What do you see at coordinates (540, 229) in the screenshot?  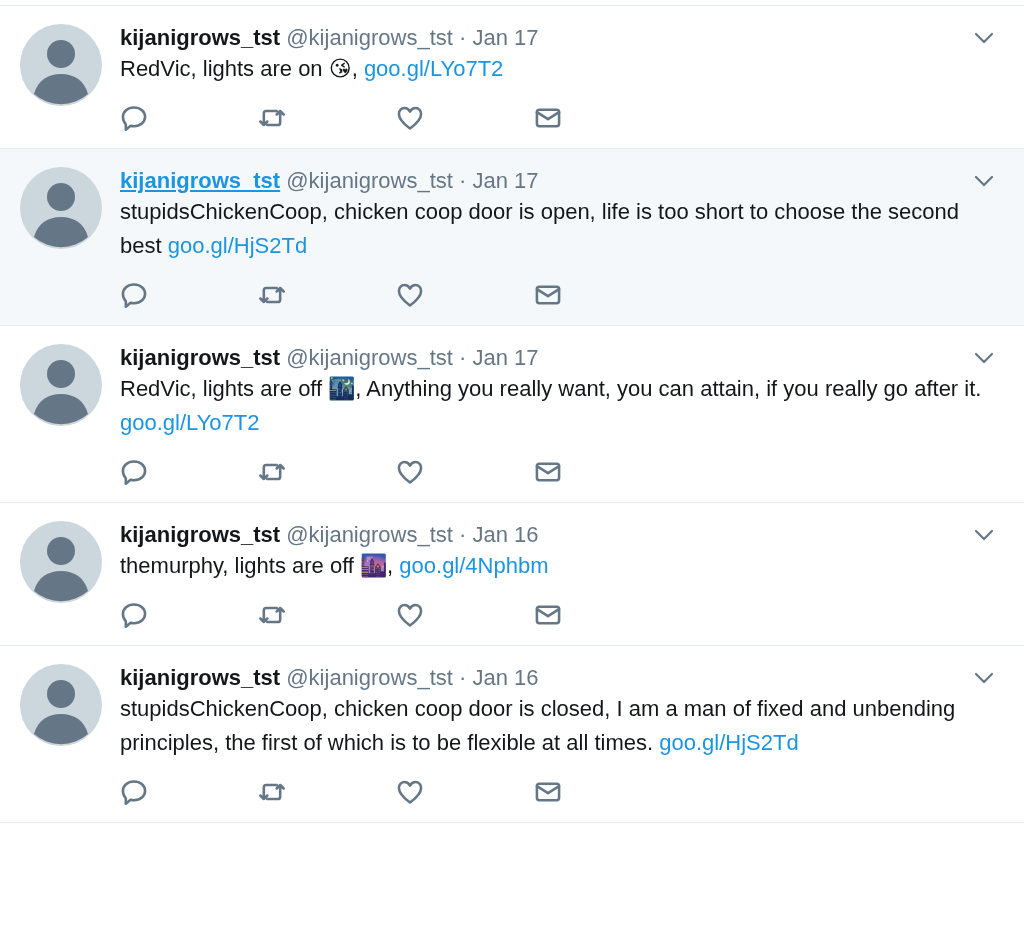 I see `tweet-text: stupidsChickenCoop, chicken coop door is open, life is too short to choose the second best goo.gl/HjS2Td` at bounding box center [540, 229].